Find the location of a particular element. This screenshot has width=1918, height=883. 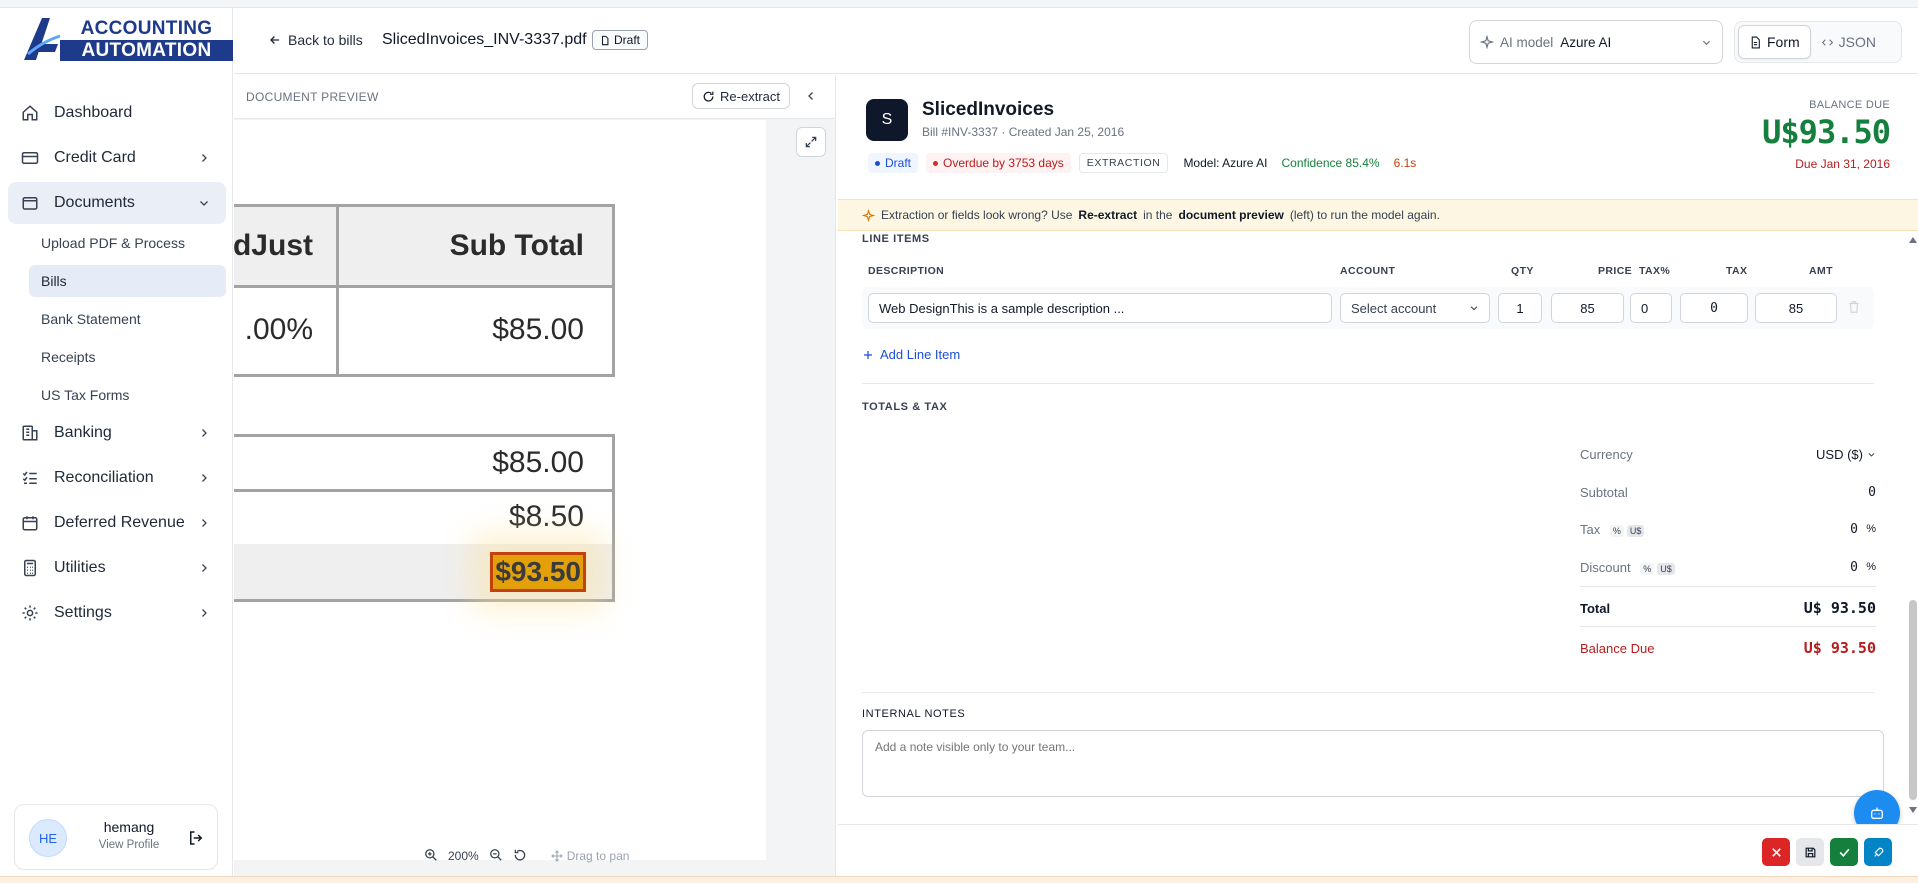

divider is located at coordinates (1368, 692).